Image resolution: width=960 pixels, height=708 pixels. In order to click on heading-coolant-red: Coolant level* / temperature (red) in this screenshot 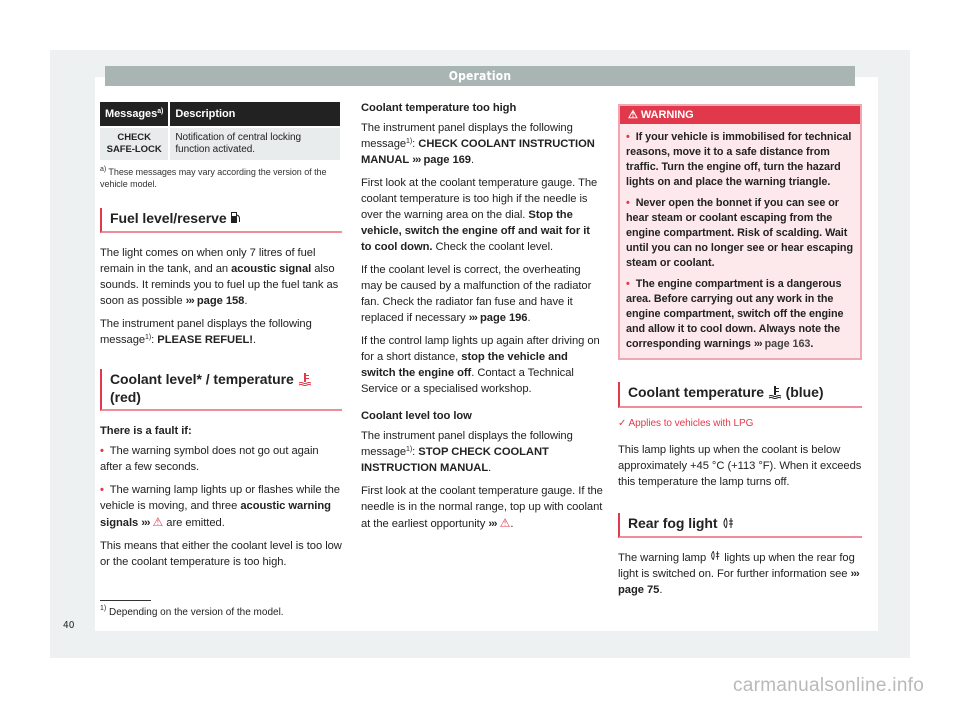, I will do `click(221, 390)`.